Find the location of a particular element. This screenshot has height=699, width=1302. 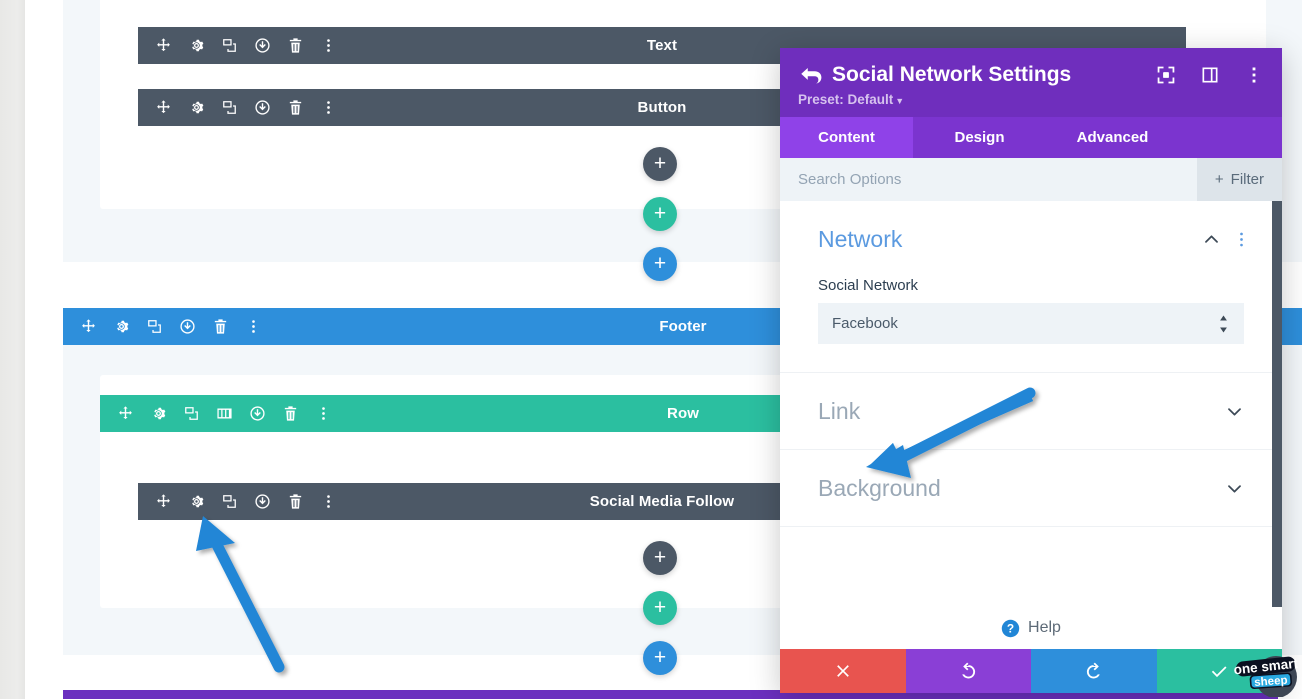

field-social-network: Social Network Facebook is located at coordinates (1031, 324).